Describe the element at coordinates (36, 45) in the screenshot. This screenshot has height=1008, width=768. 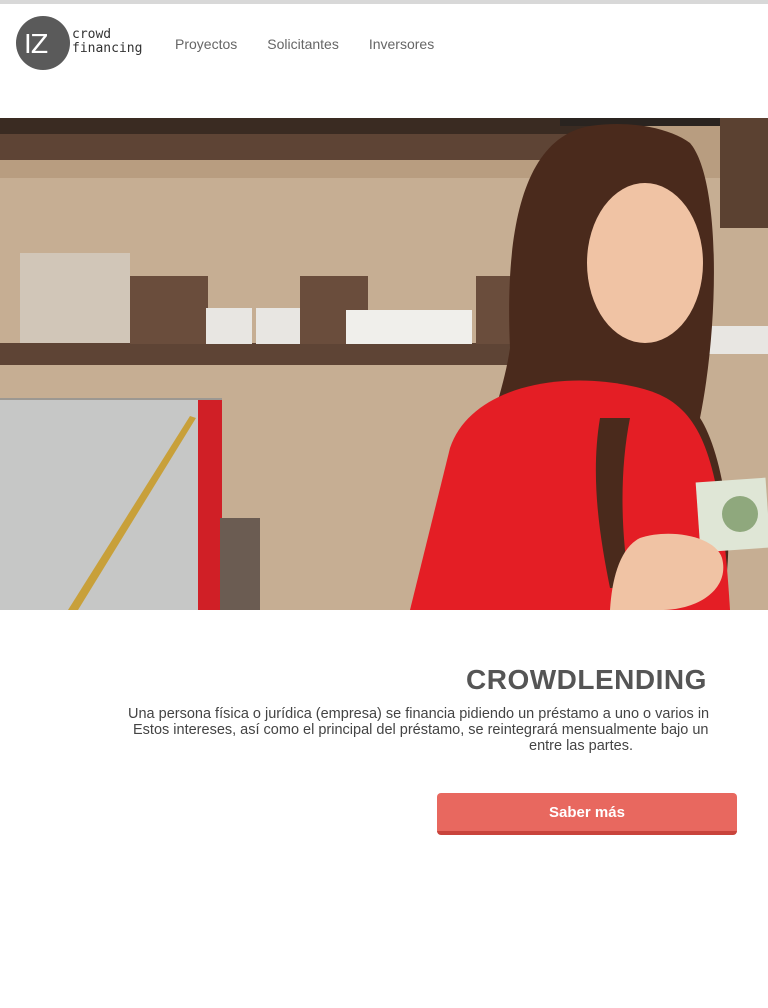
I see `logo-monogram: IZ` at that location.